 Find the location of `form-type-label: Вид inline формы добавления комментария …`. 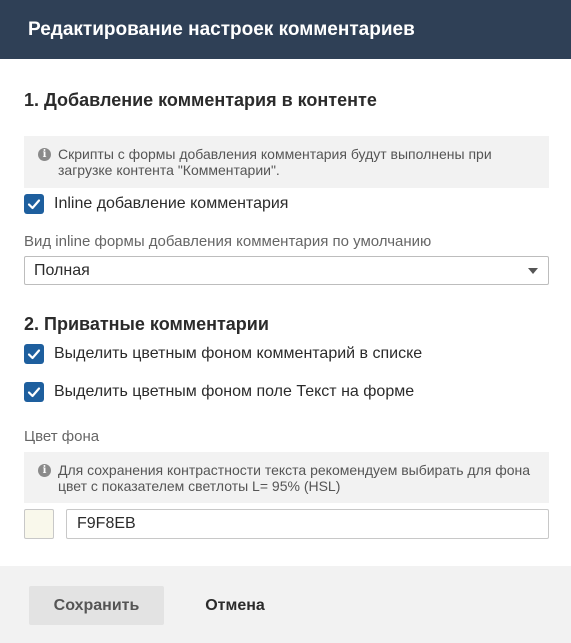

form-type-label: Вид inline формы добавления комментария … is located at coordinates (228, 241).